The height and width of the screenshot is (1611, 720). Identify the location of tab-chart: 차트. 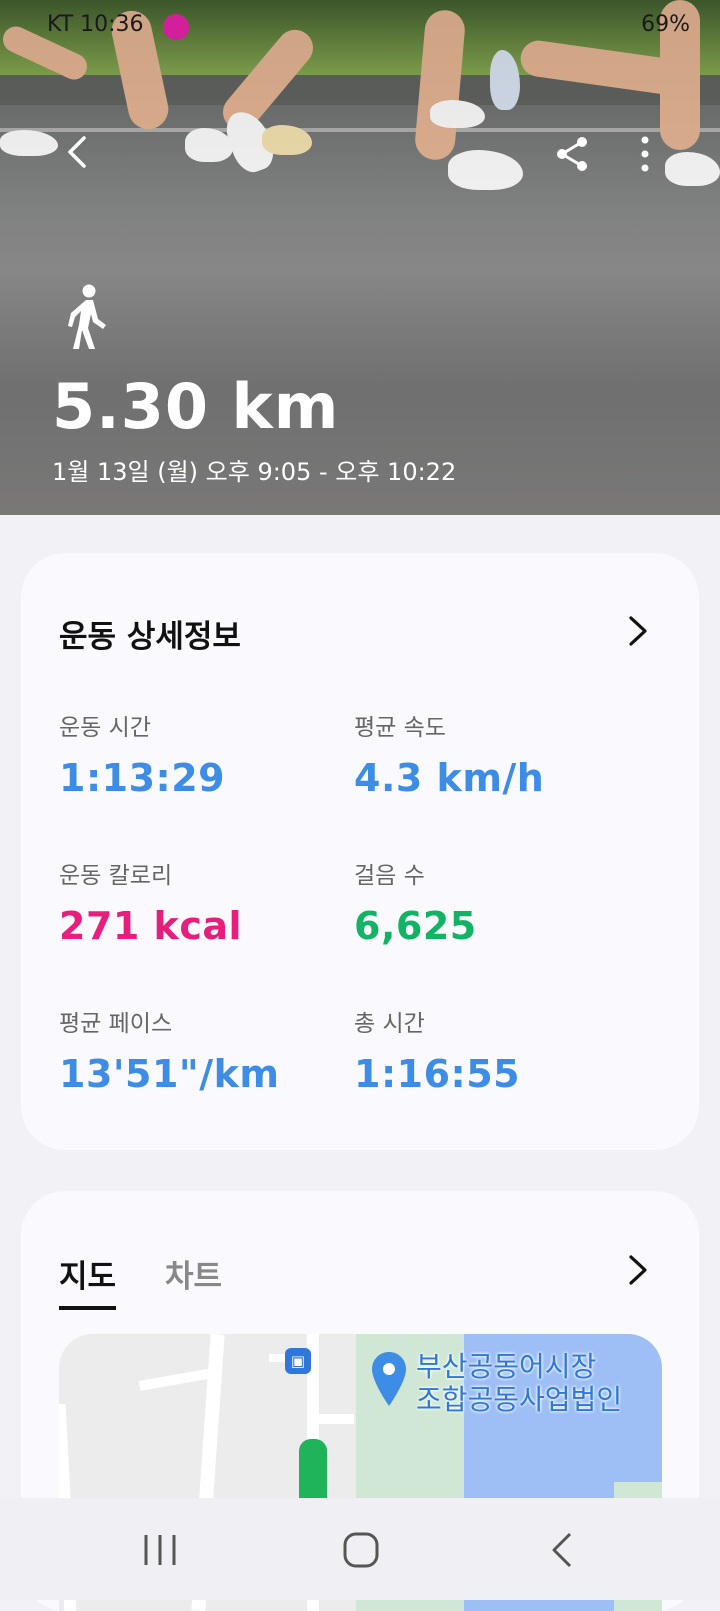
(193, 1273).